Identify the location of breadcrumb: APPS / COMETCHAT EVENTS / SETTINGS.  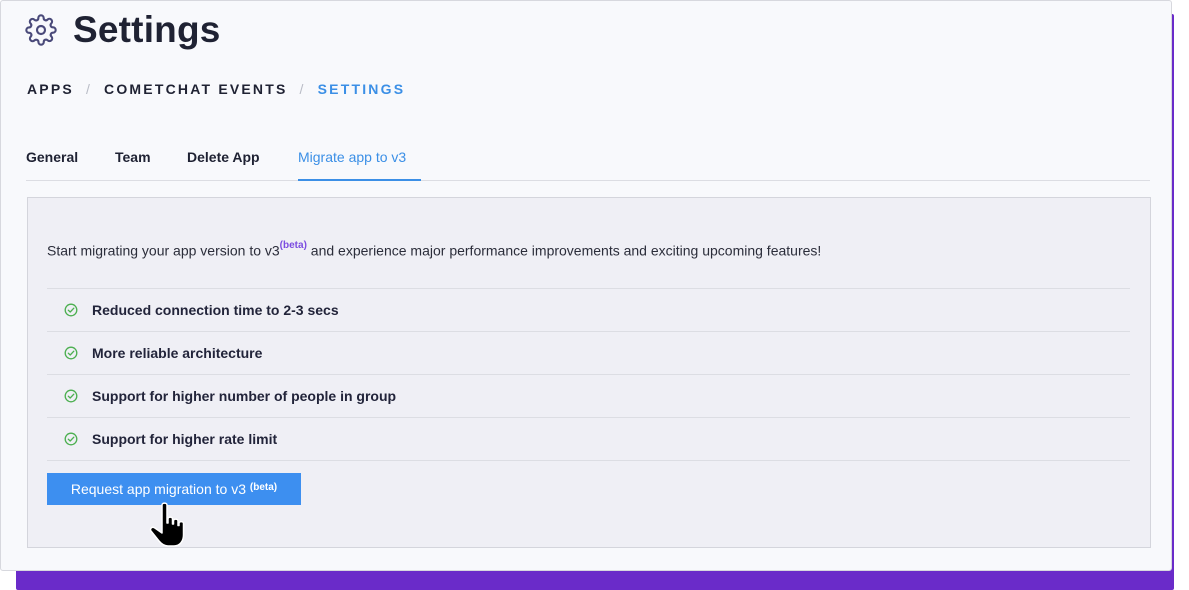
(216, 89).